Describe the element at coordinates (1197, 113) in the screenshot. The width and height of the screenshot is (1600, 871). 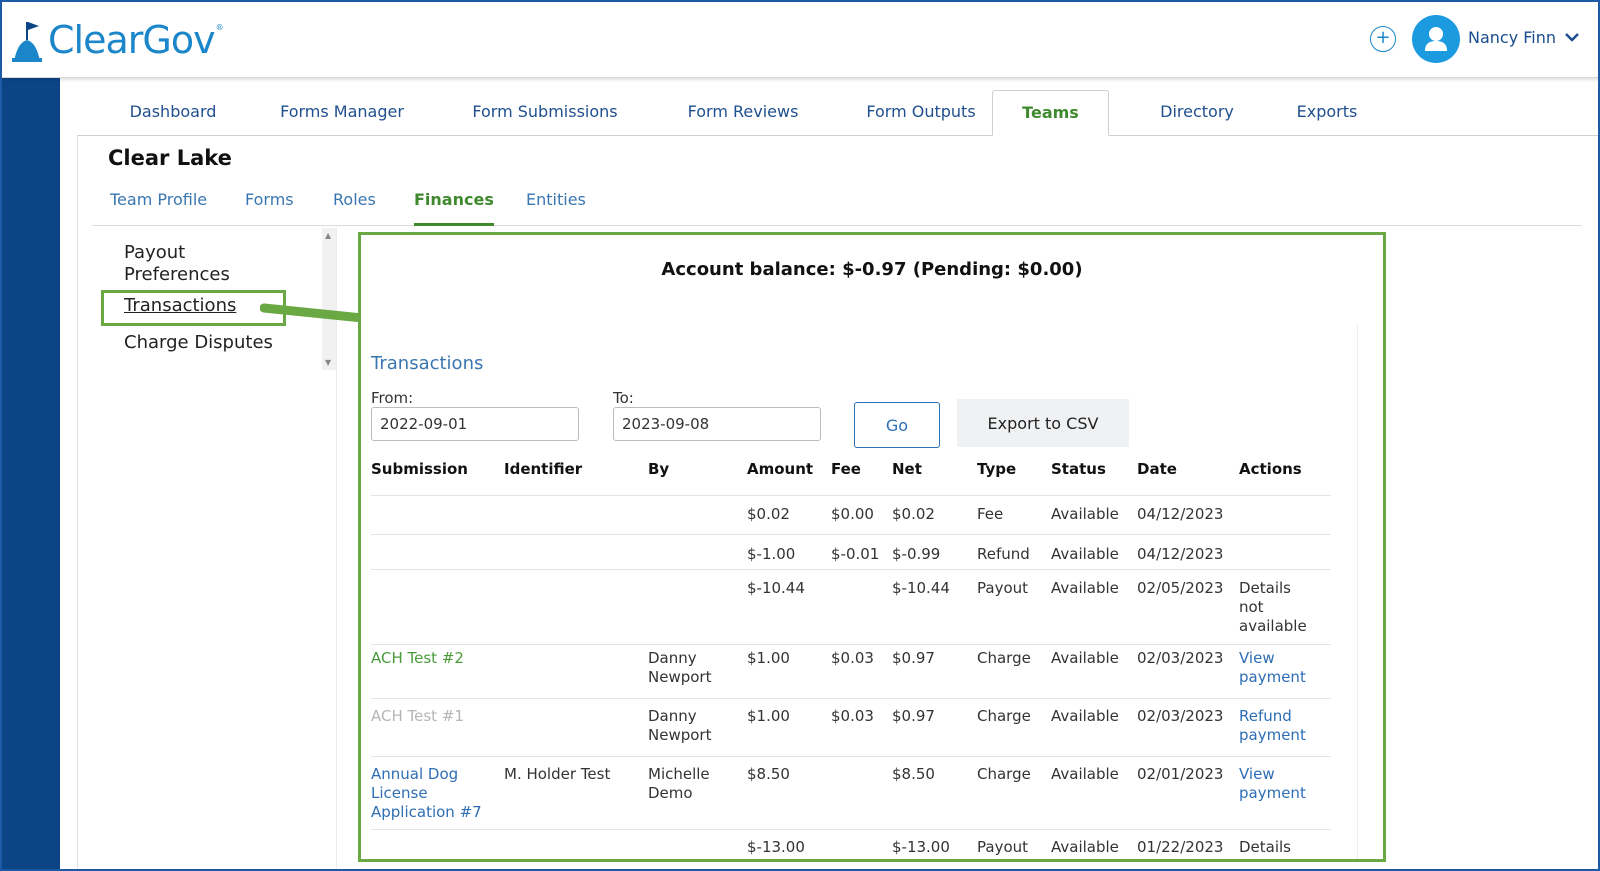
I see `tab-directory: Directory` at that location.